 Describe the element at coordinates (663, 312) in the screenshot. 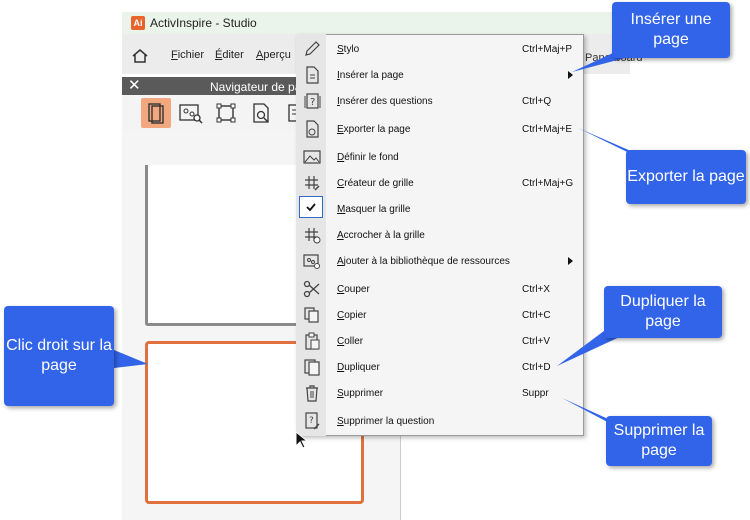

I see `callout-duplicate-page: Dupliquer la page` at that location.